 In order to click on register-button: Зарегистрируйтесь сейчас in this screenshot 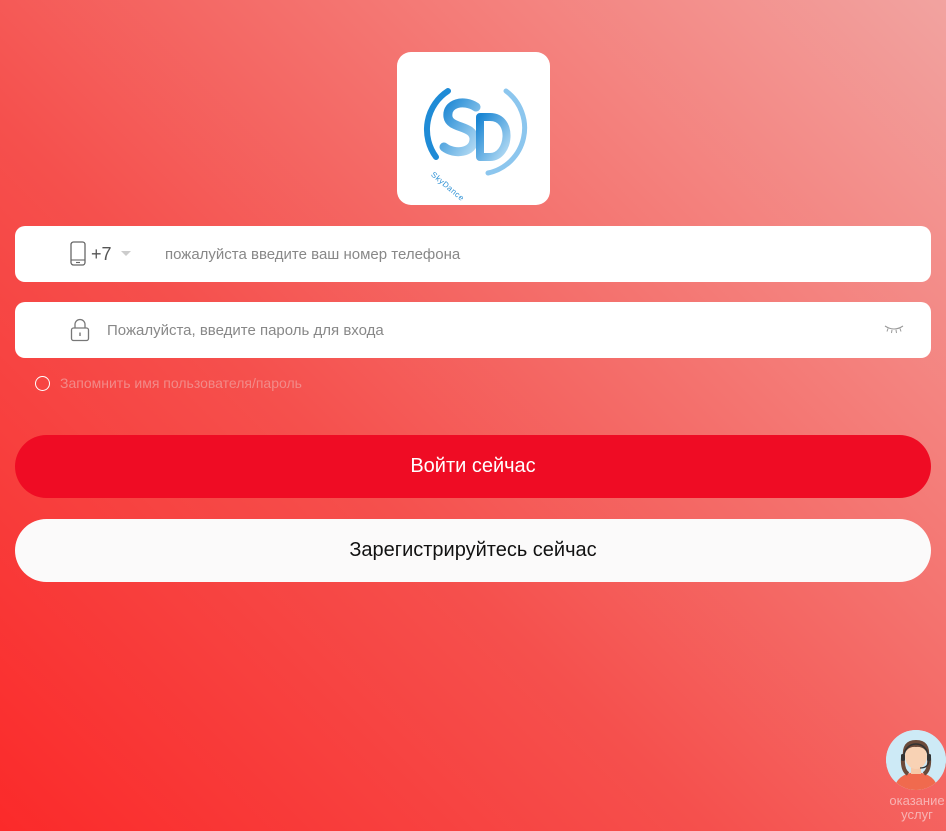, I will do `click(473, 550)`.